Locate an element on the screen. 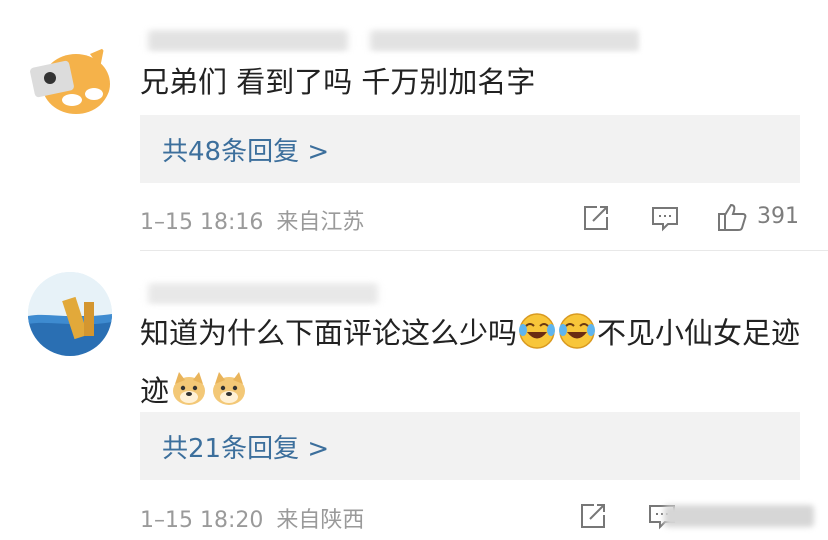  timestamp: 1–15 18:20 is located at coordinates (202, 520).